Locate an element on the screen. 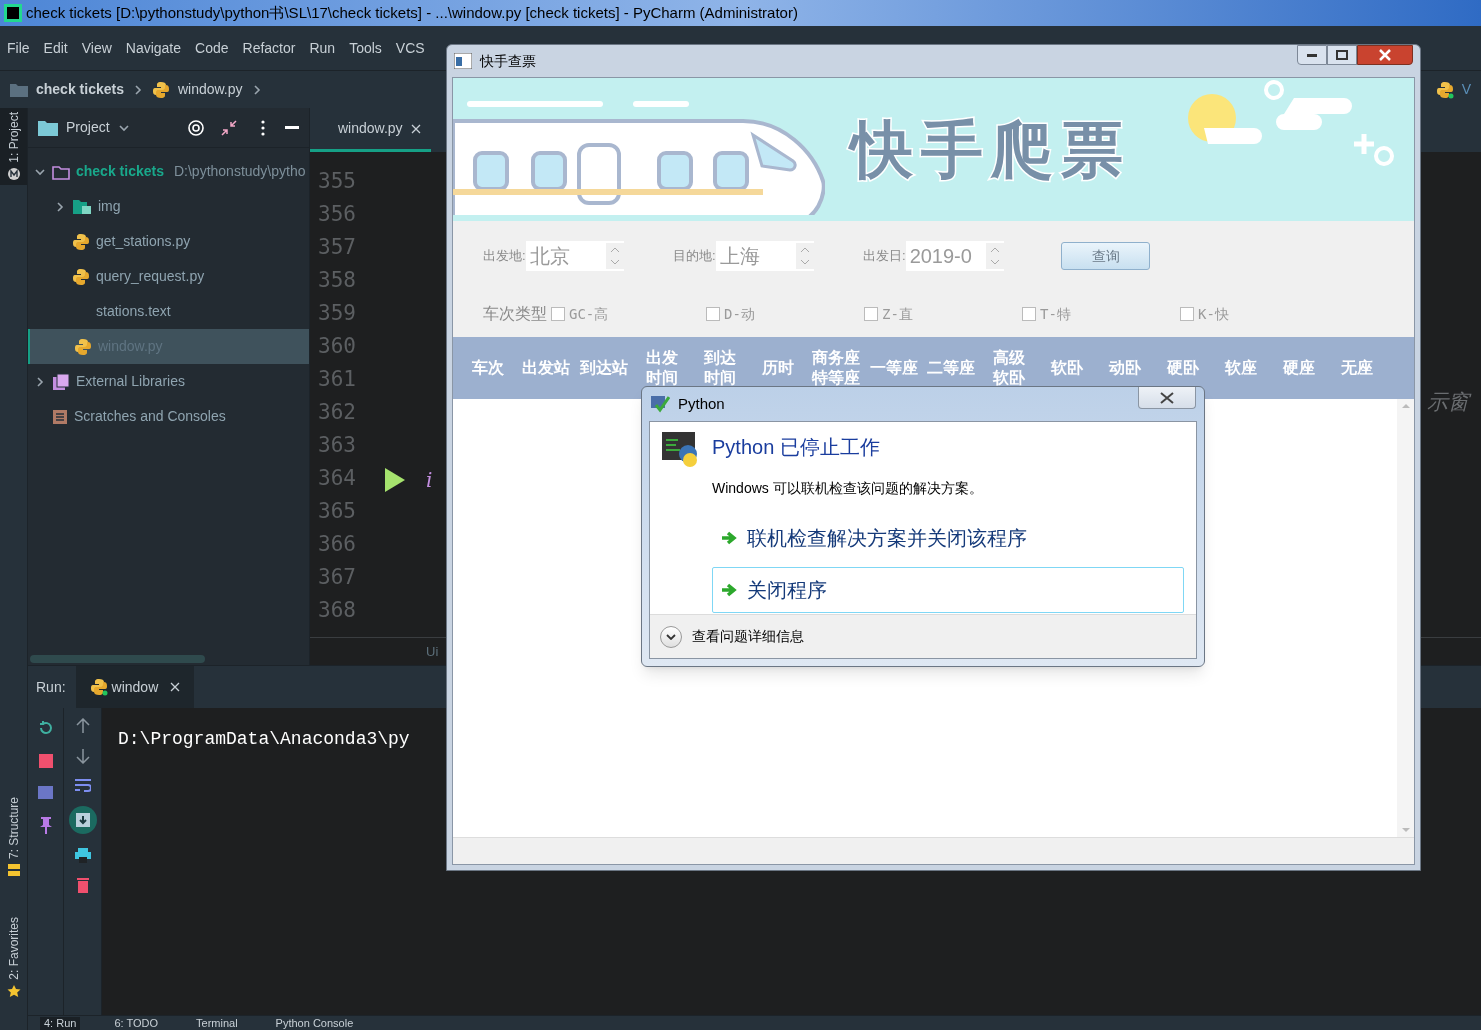 This screenshot has width=1481, height=1030. command-link: 联机检查解决方案并关闭该程序 is located at coordinates (948, 538).